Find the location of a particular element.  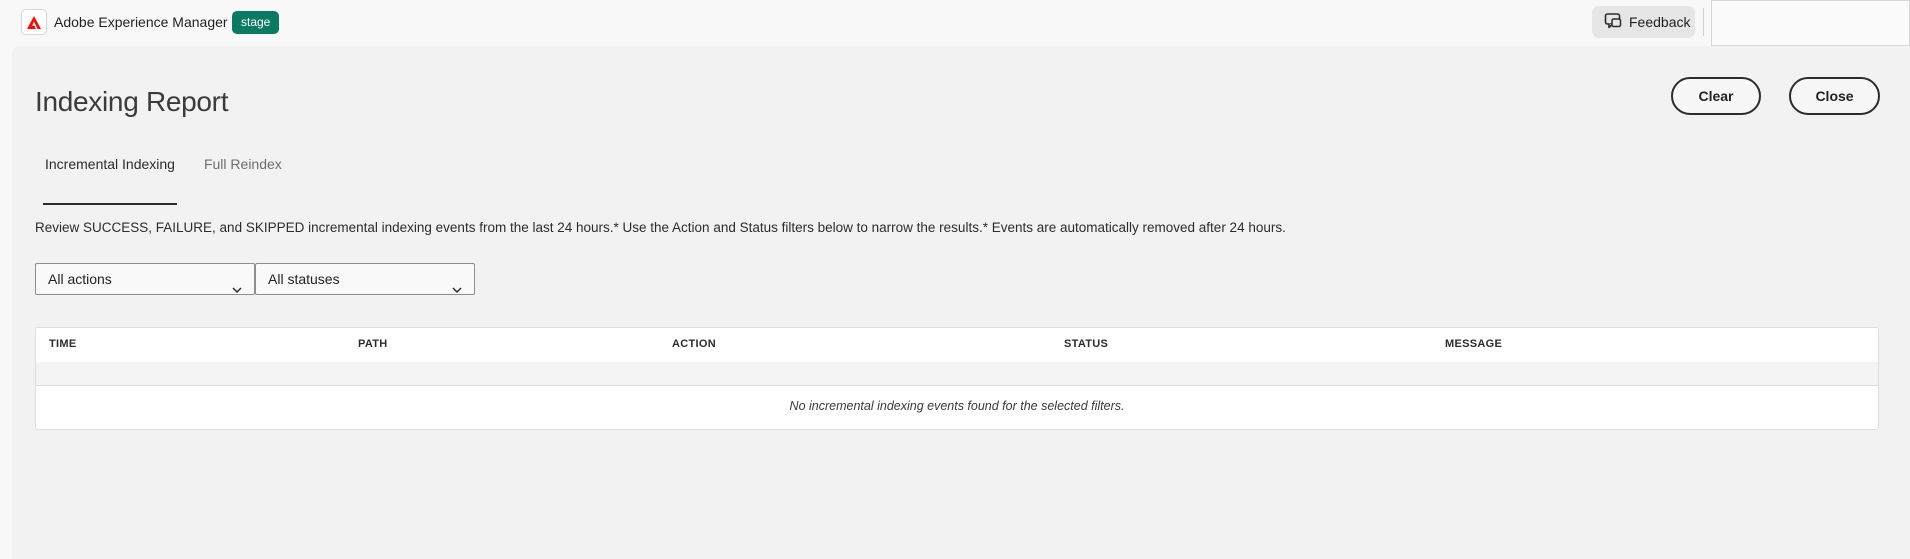

status-filter-value: All statuses is located at coordinates (304, 279).